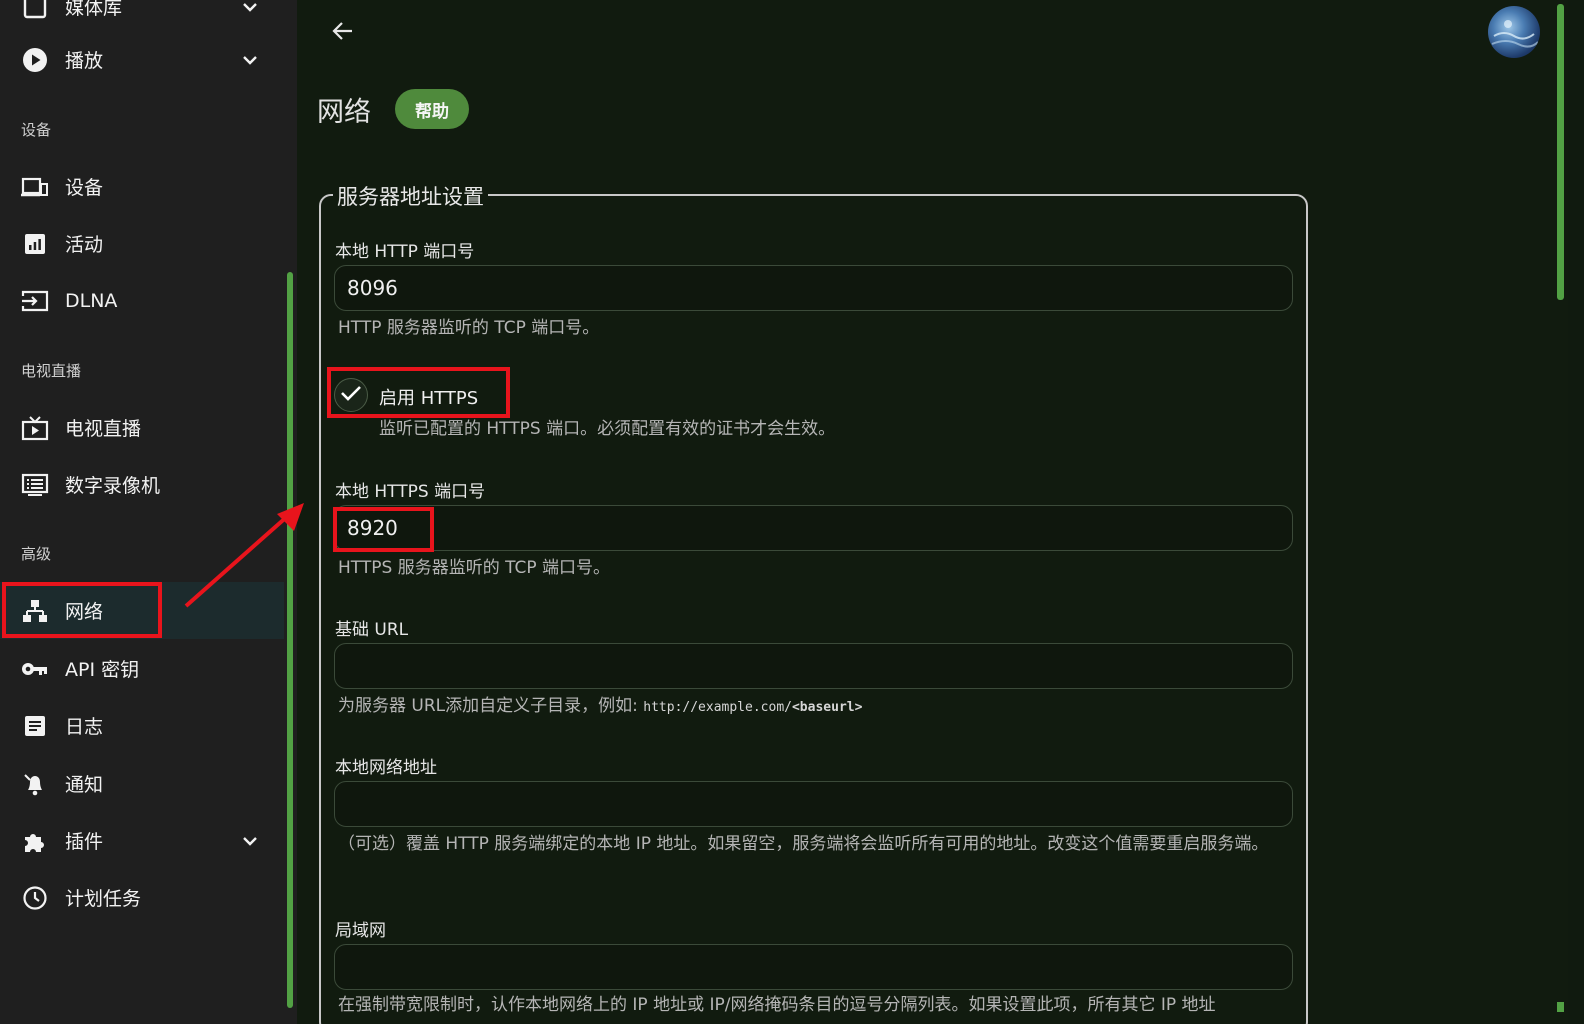 Image resolution: width=1584 pixels, height=1024 pixels. I want to click on lan-input, so click(813, 967).